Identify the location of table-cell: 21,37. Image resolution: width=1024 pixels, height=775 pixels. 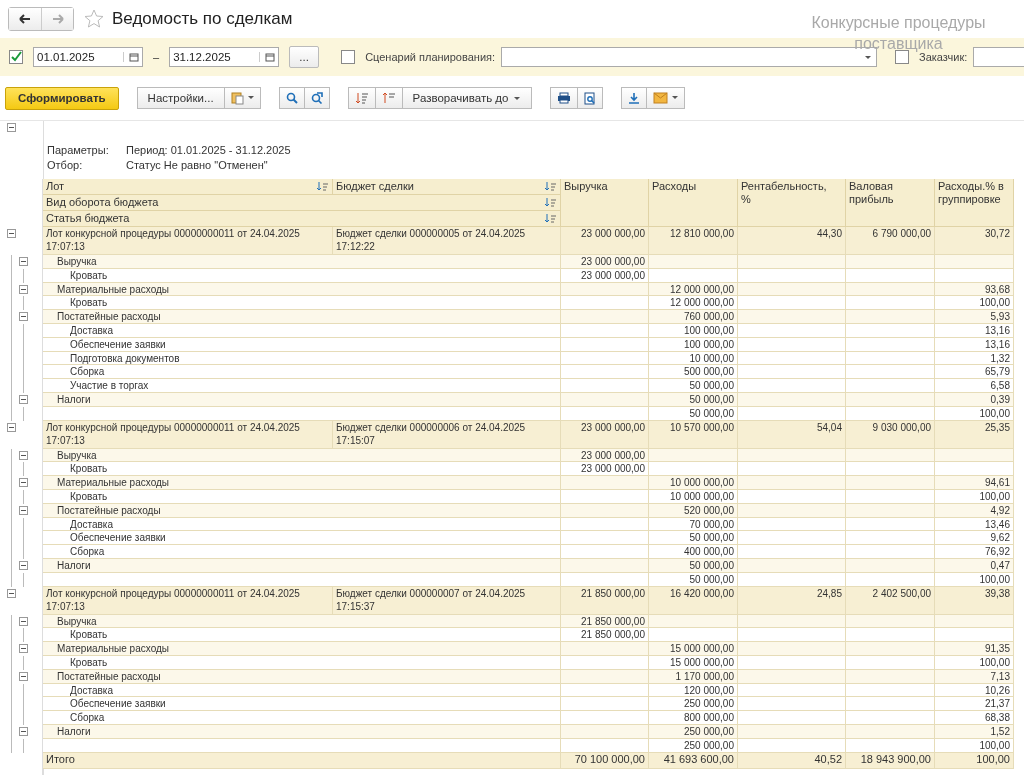
(974, 704).